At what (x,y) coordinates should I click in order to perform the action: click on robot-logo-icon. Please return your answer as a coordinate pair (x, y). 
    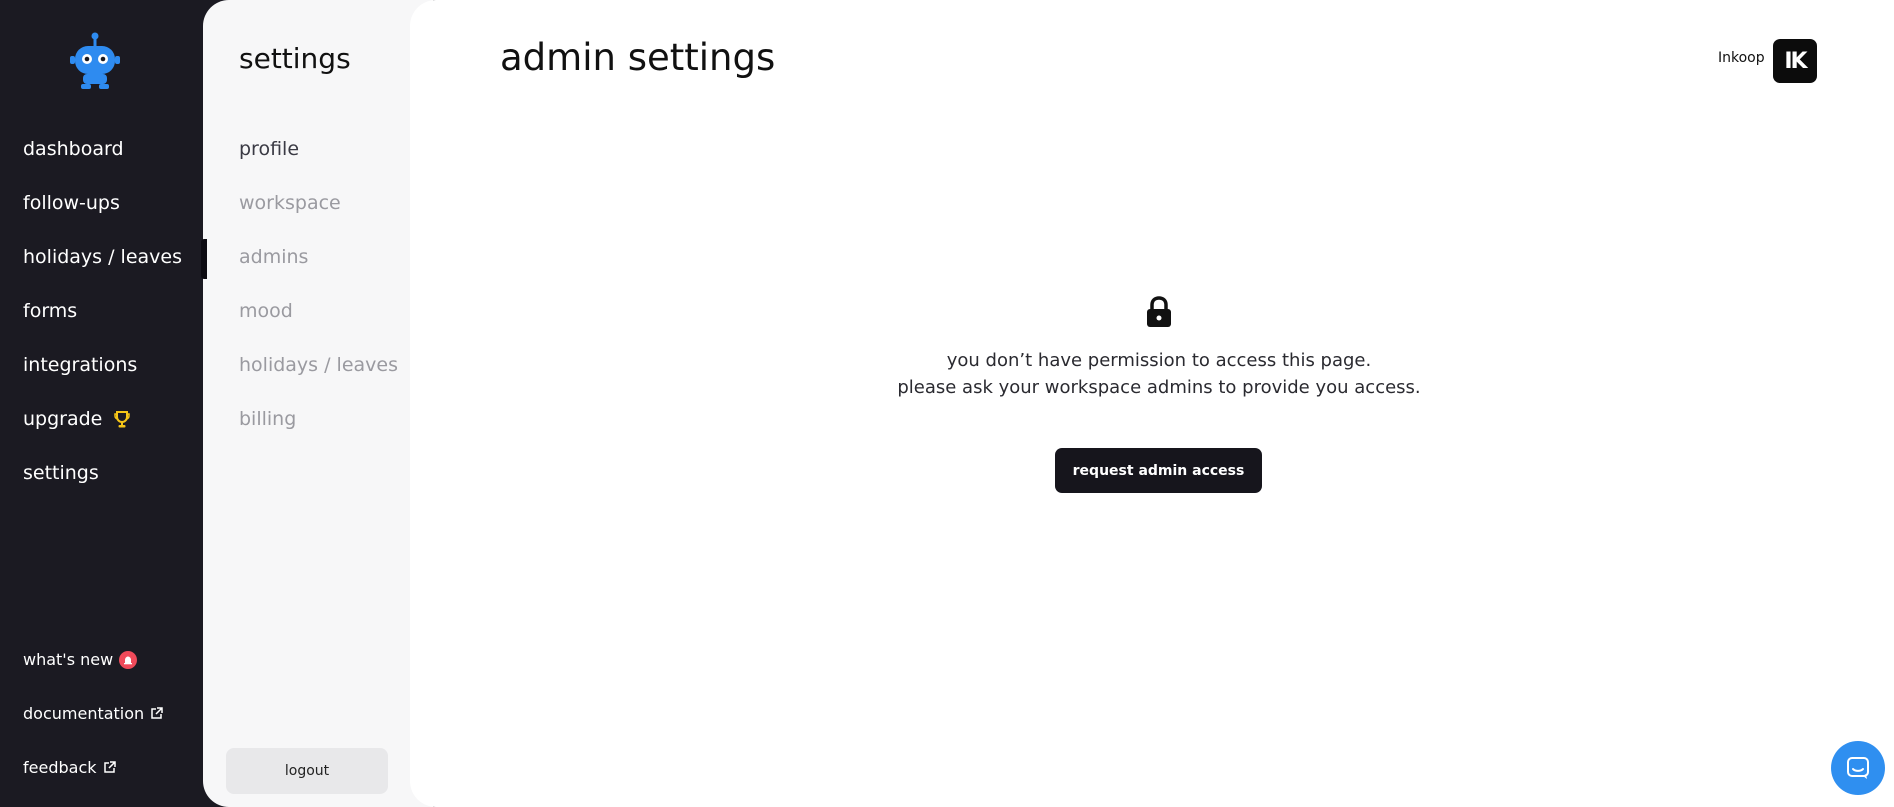
    Looking at the image, I should click on (95, 61).